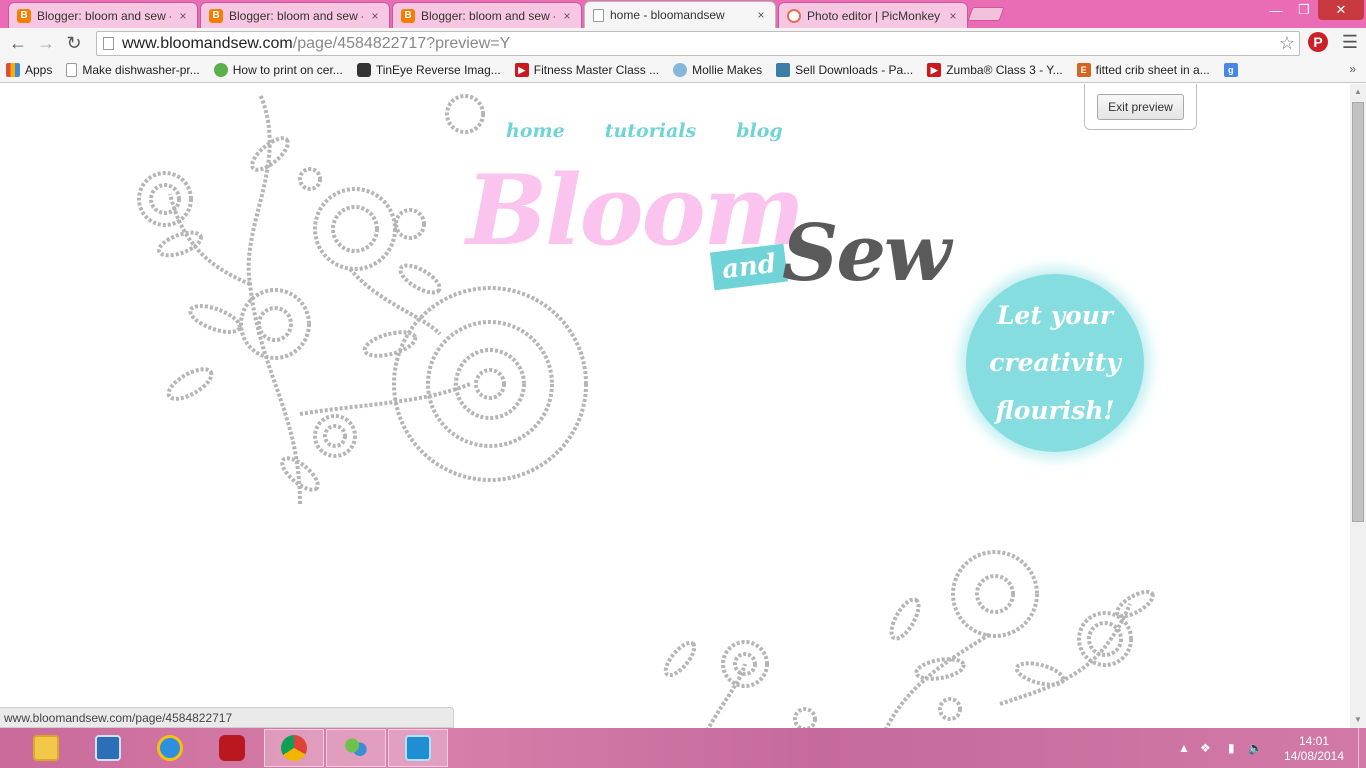 This screenshot has width=1366, height=768. What do you see at coordinates (651, 131) in the screenshot?
I see `nav-tutorials-link: tutorials` at bounding box center [651, 131].